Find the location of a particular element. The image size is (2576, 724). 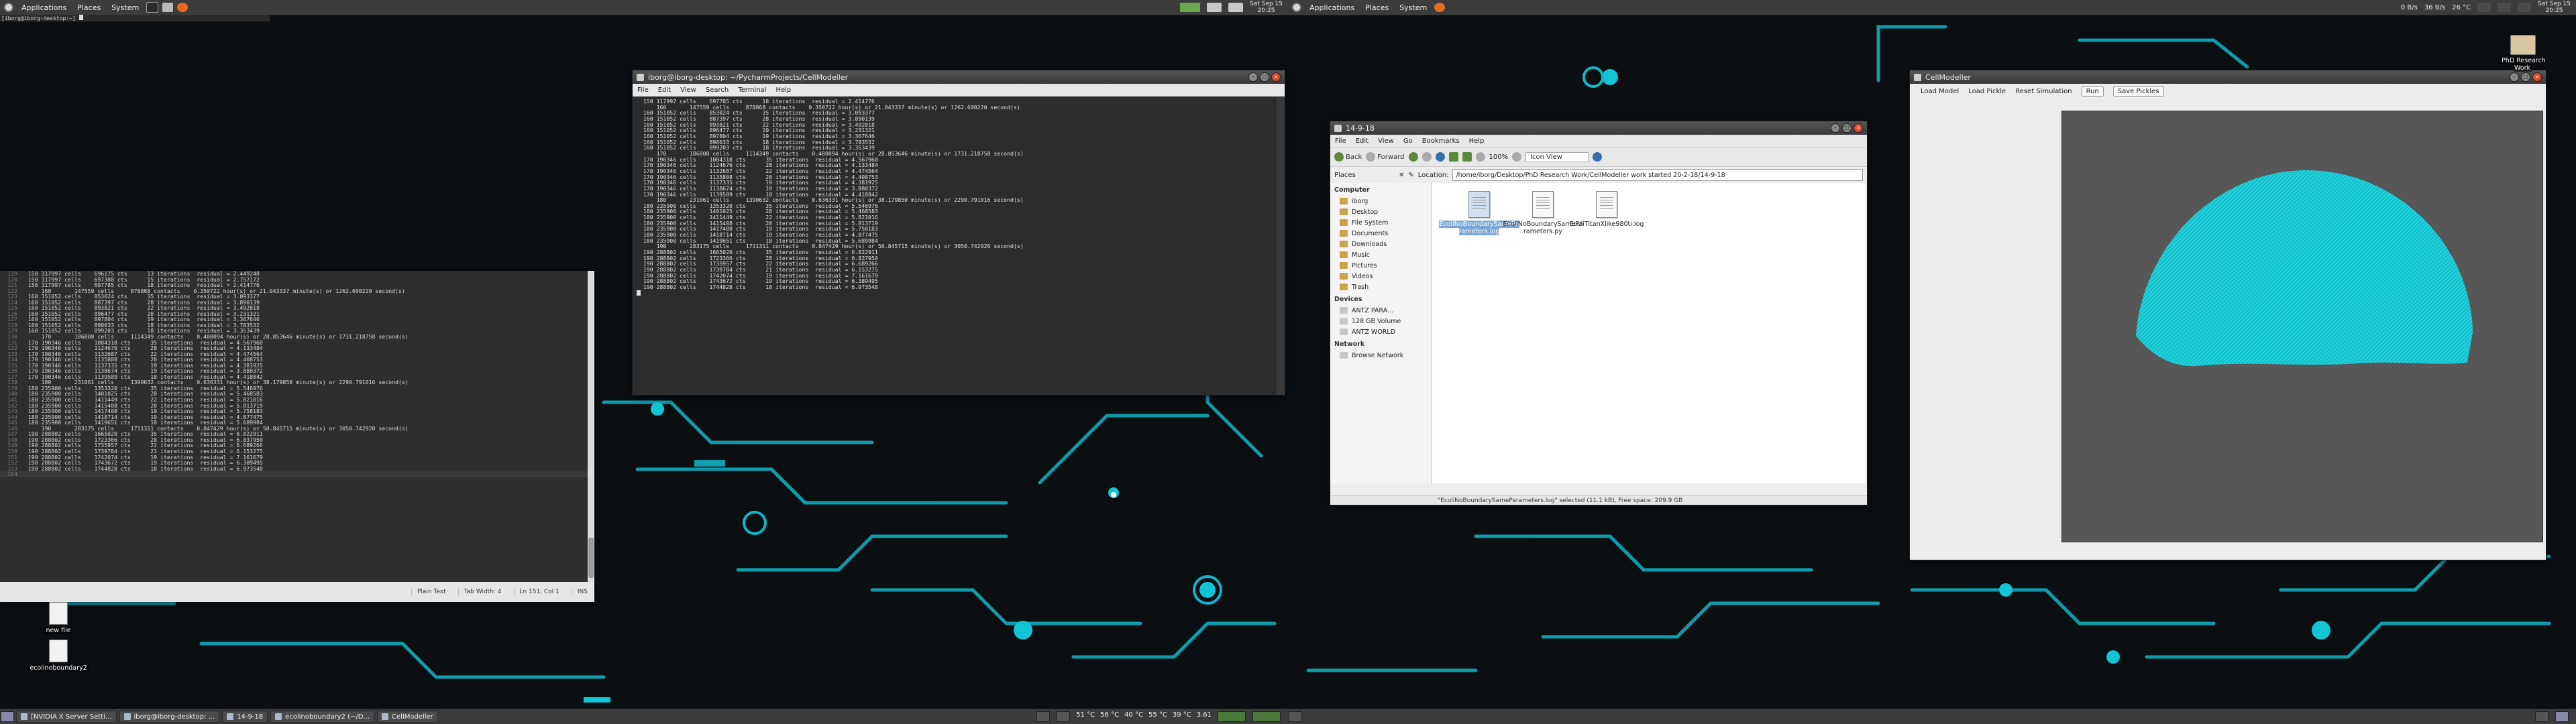

editor-launcher-icon is located at coordinates (168, 7).